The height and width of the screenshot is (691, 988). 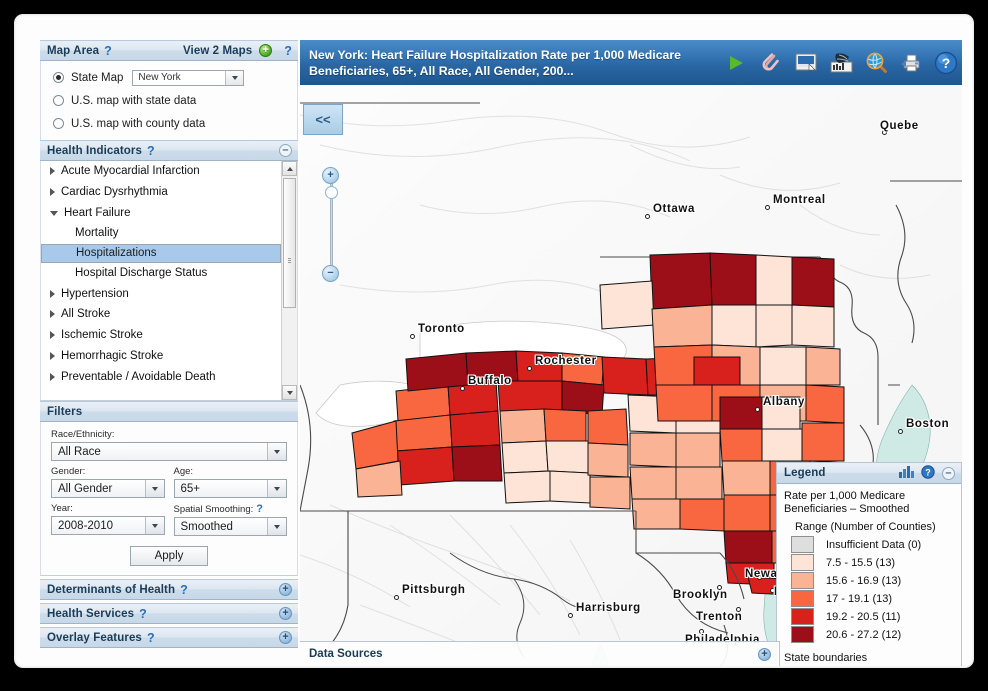 What do you see at coordinates (863, 616) in the screenshot?
I see `legend-entry-label: 19.2 - 20.5 (11)` at bounding box center [863, 616].